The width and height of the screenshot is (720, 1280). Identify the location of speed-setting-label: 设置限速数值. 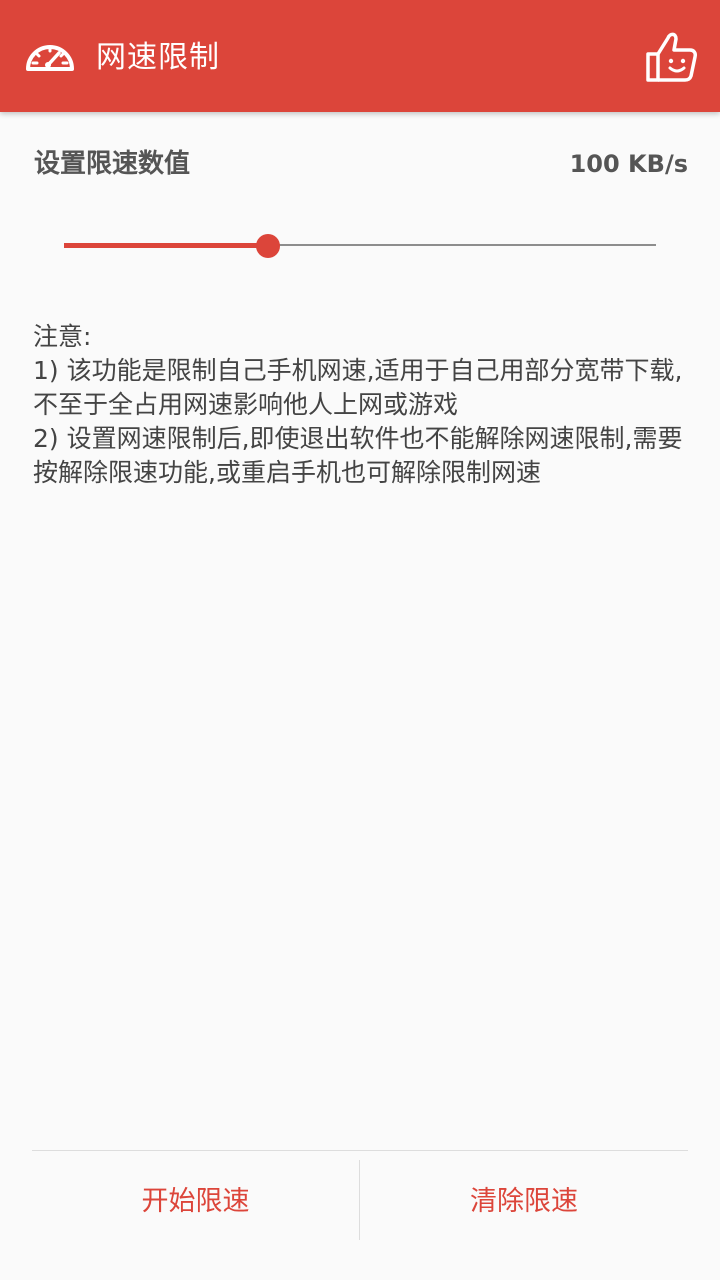
(112, 164).